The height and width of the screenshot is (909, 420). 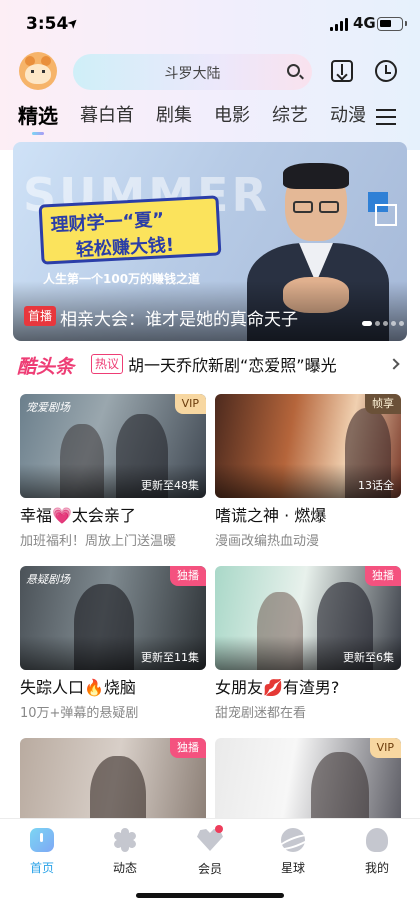 I want to click on nav-home: 首页, so click(x=42, y=851).